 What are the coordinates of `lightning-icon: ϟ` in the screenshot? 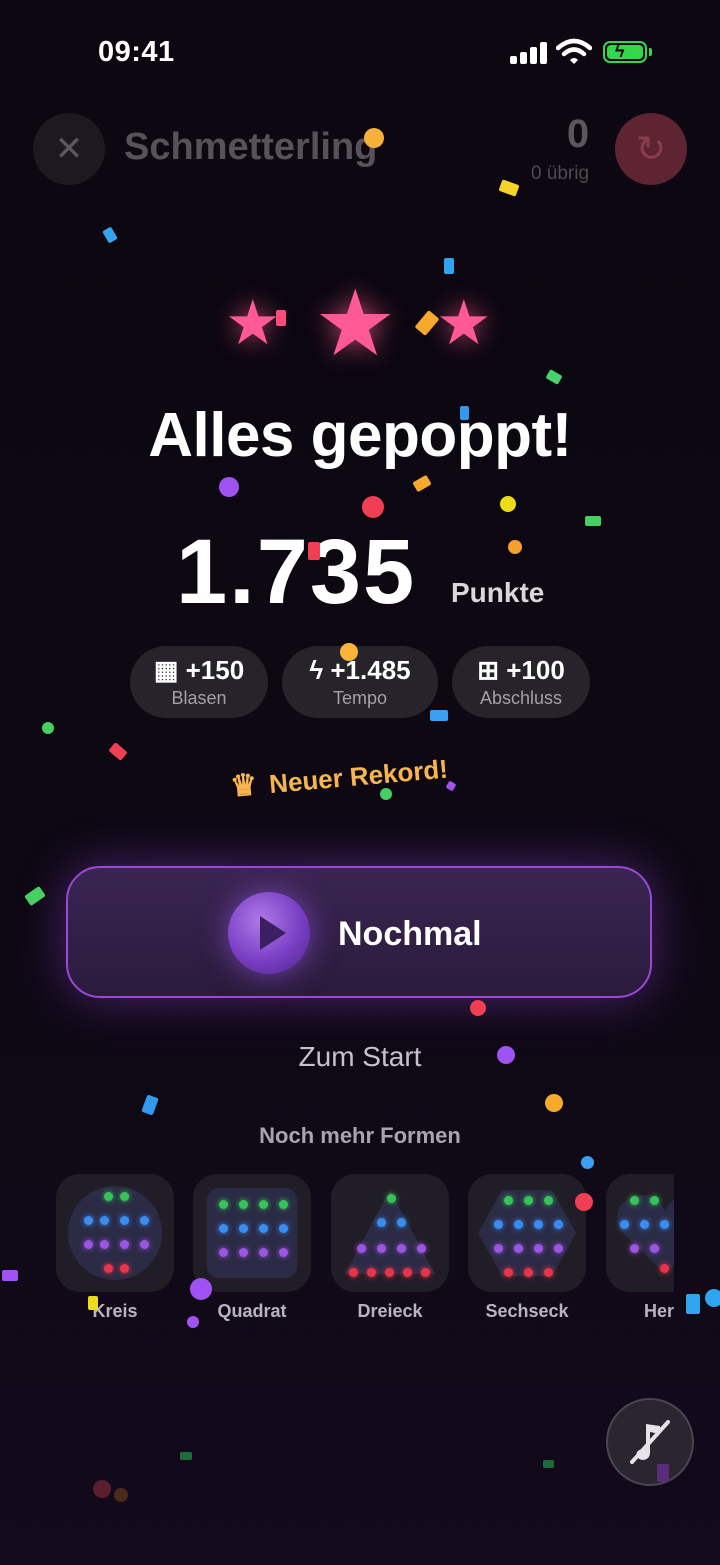 It's located at (320, 670).